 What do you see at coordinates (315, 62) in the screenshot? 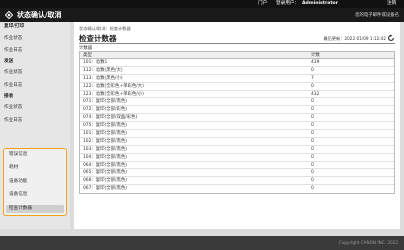
I see `counter-value: 439` at bounding box center [315, 62].